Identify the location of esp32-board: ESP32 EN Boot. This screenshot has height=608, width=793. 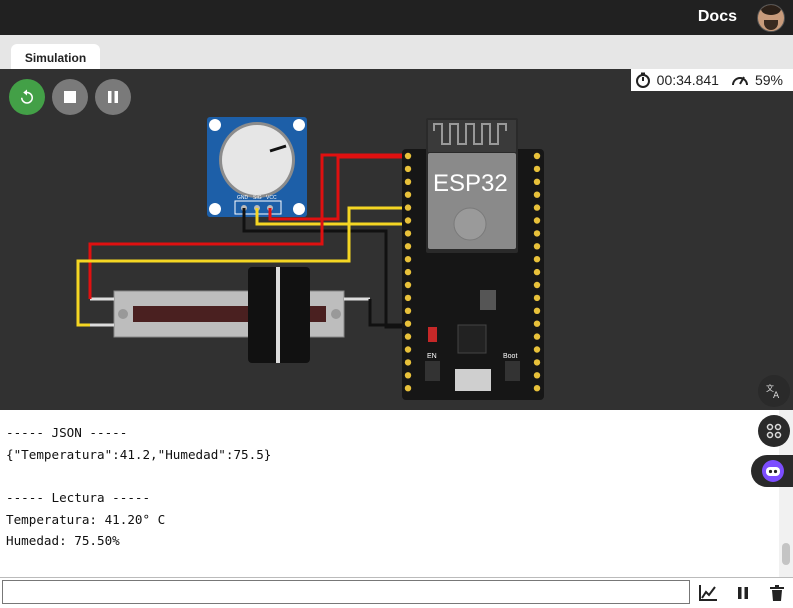
(473, 259).